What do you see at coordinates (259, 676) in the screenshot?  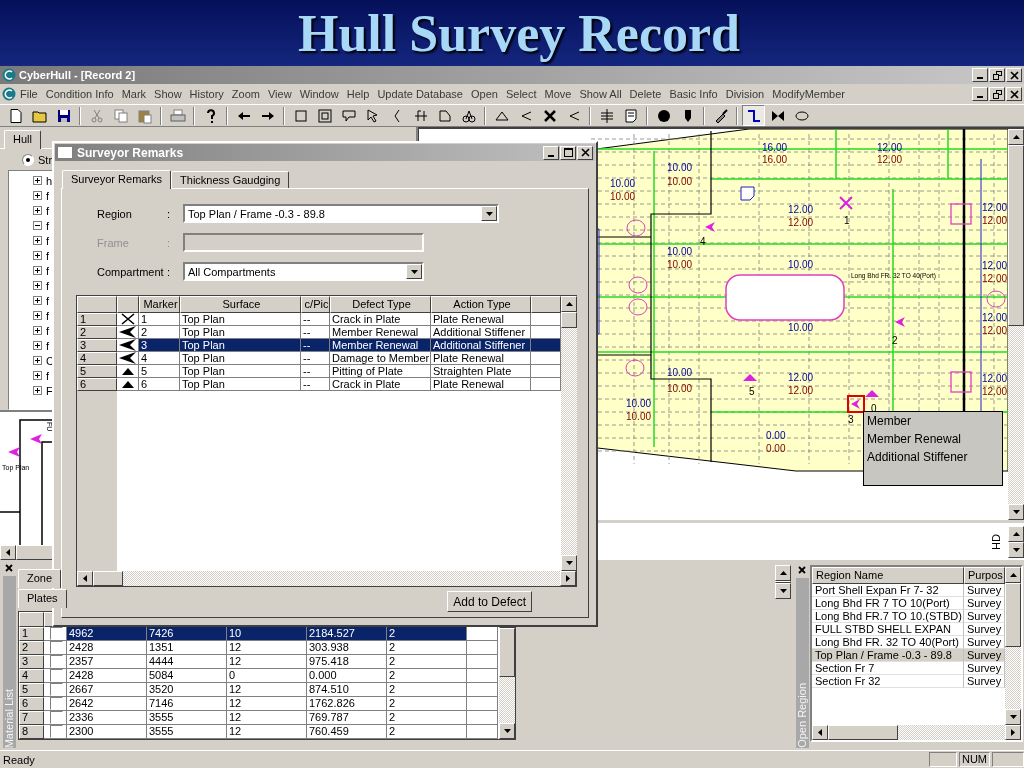 I see `table-row: 4 2428 5084 0 0.000 2` at bounding box center [259, 676].